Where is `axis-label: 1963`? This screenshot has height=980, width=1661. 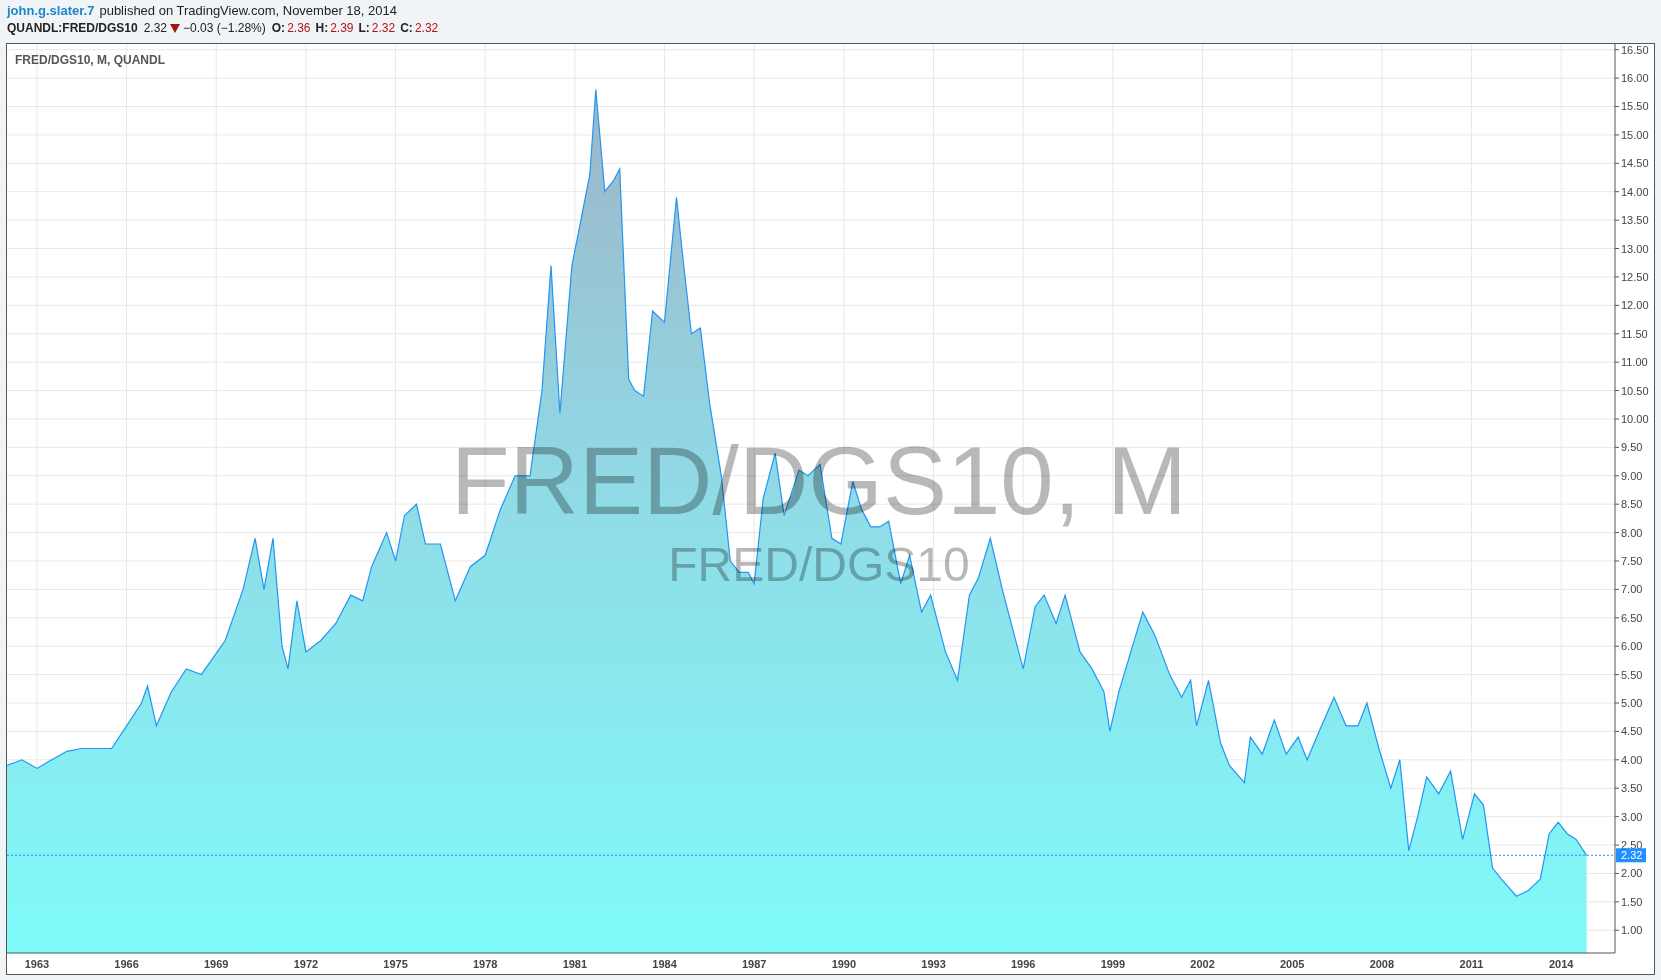 axis-label: 1963 is located at coordinates (37, 964).